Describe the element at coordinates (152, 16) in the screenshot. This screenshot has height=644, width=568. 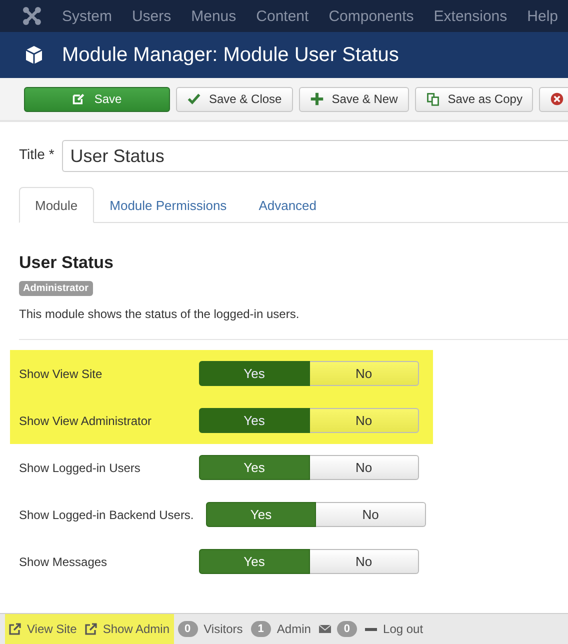
I see `menu-item: Users` at that location.